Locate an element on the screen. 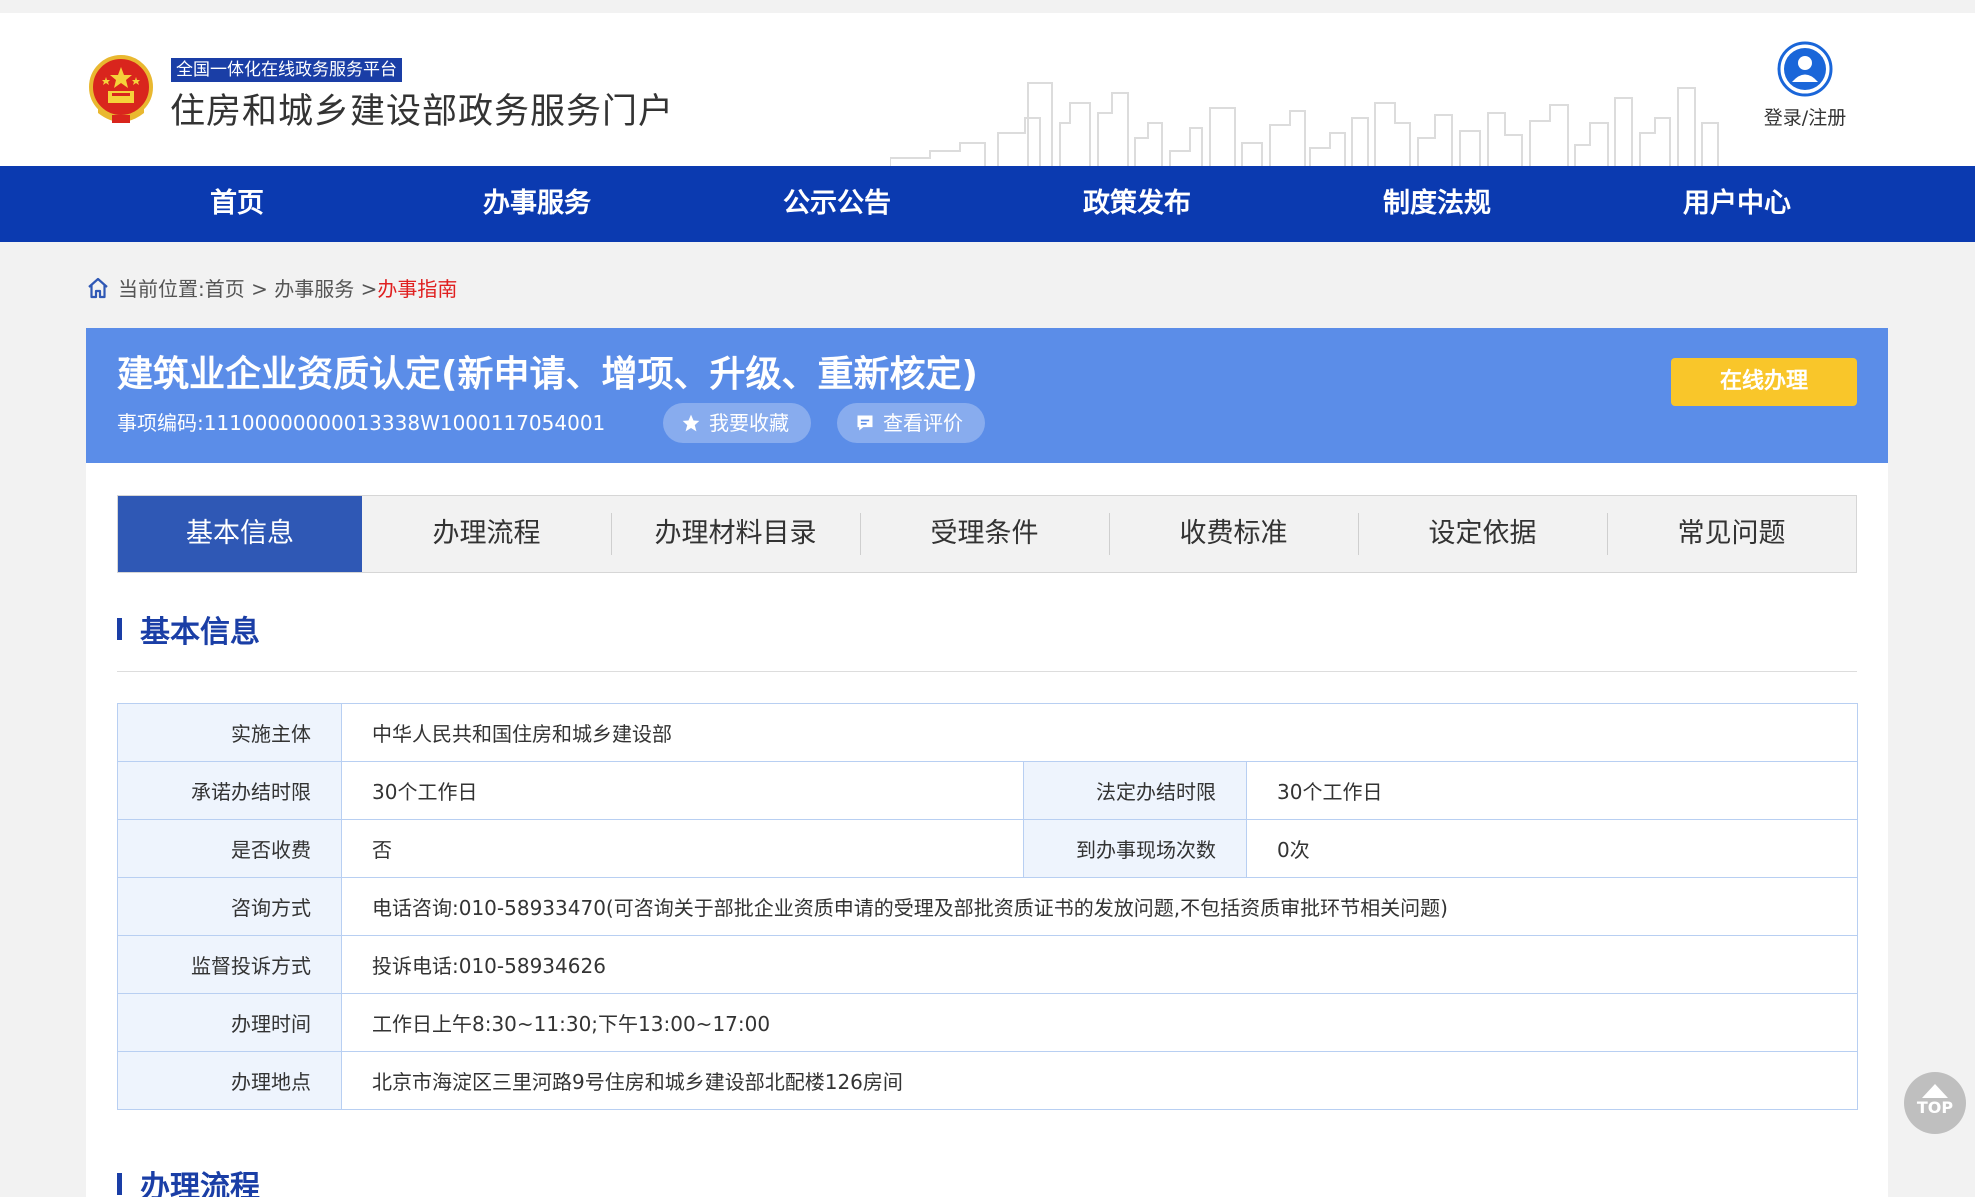  login-register-link: 登录/注册 is located at coordinates (1805, 85).